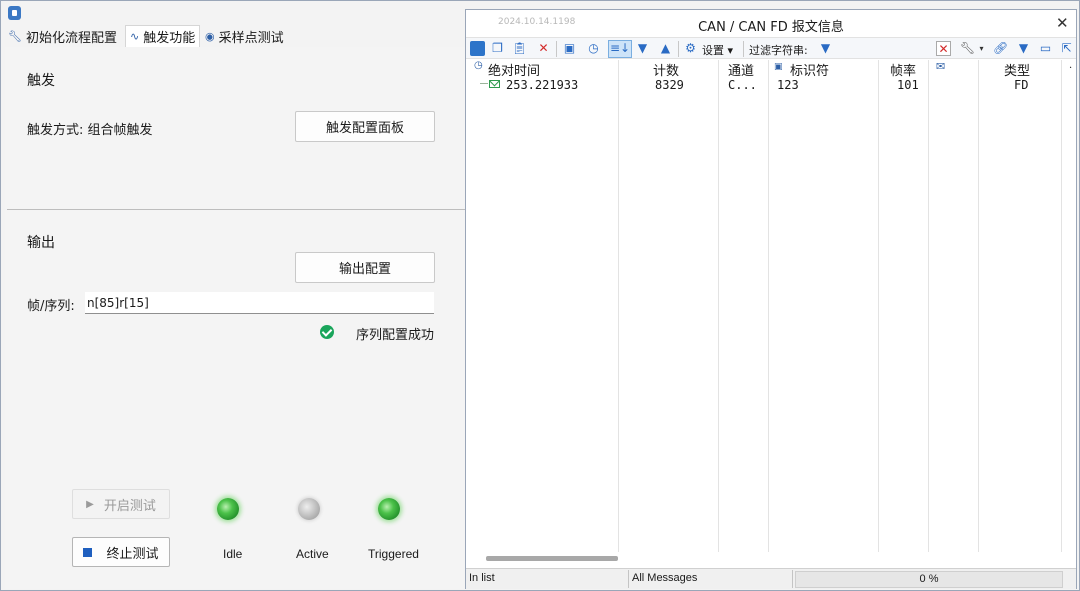 The height and width of the screenshot is (591, 1080). Describe the element at coordinates (393, 554) in the screenshot. I see `triggered-label: Triggered` at that location.